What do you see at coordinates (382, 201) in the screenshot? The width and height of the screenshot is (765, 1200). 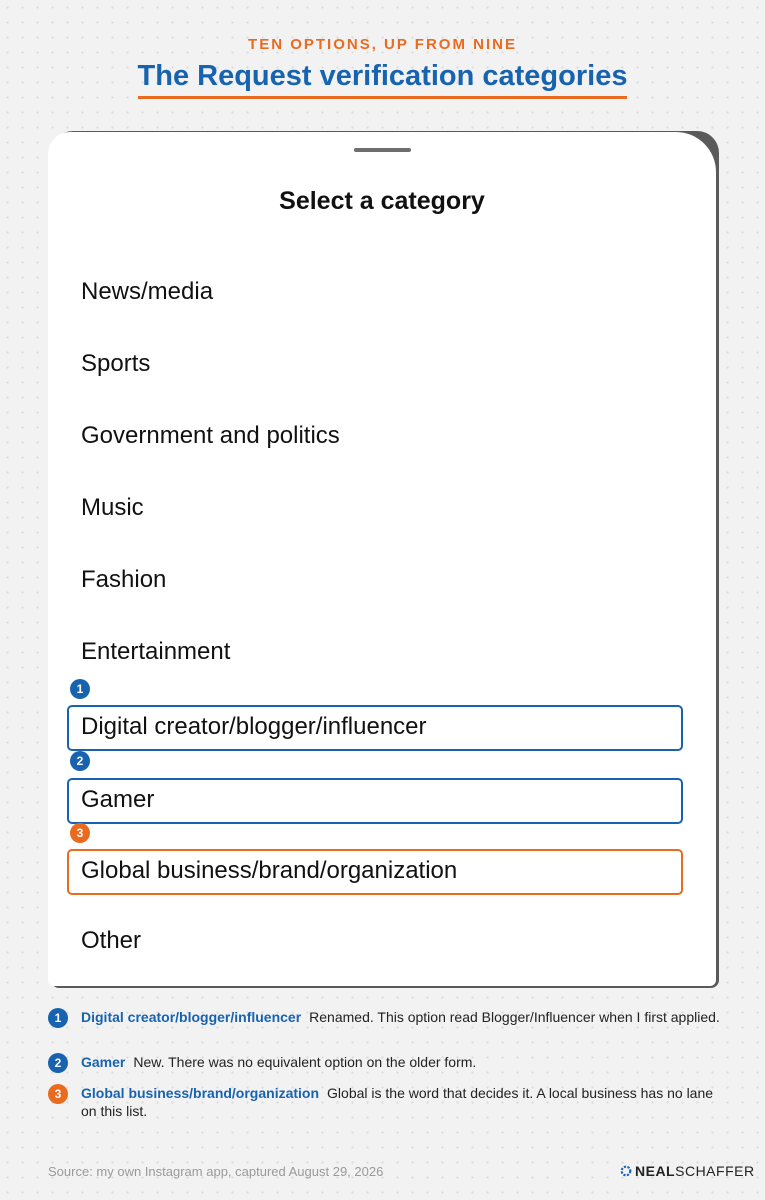 I see `sheet-title: Select a category` at bounding box center [382, 201].